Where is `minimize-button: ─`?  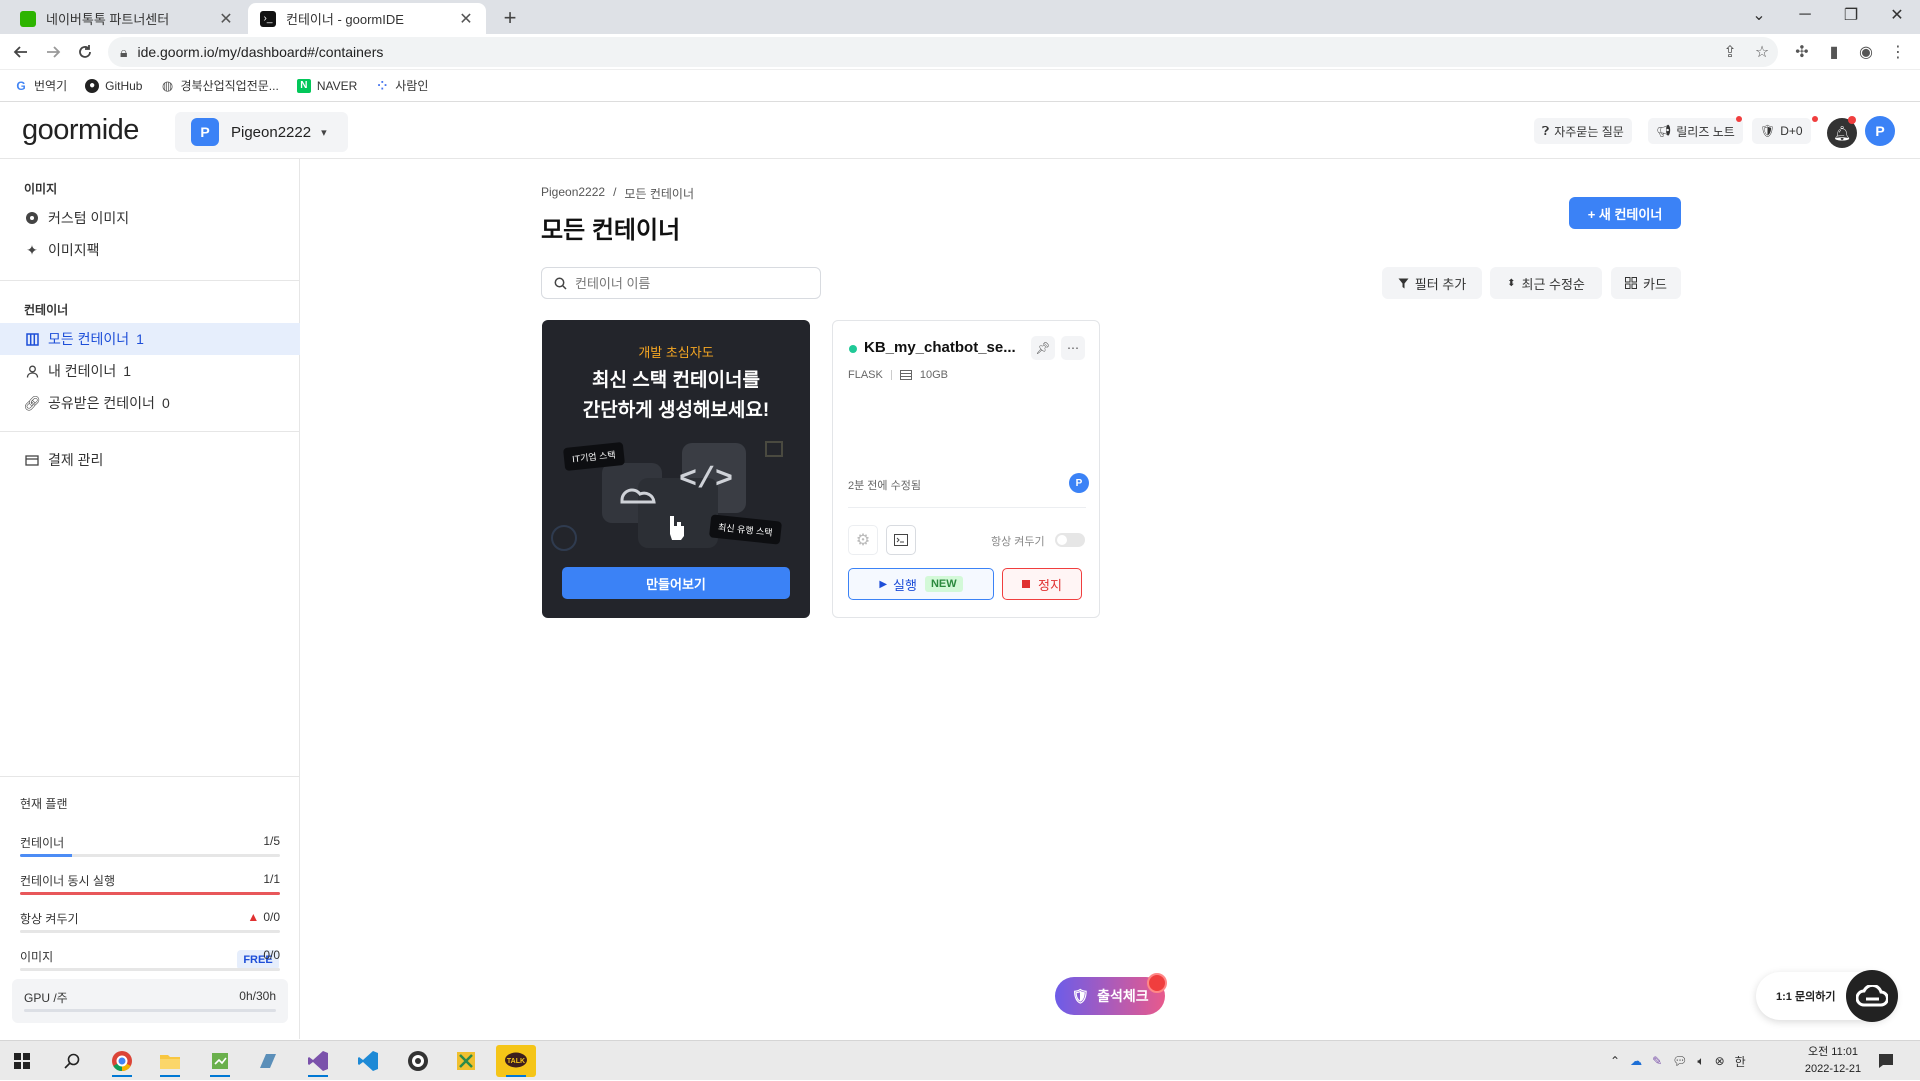
minimize-button: ─ is located at coordinates (1805, 15).